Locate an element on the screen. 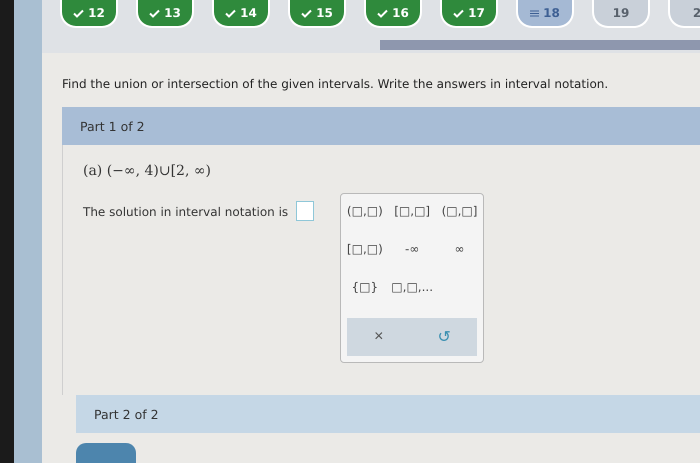 The image size is (700, 463). instructions-text: Find the union or intersection of the given intervals. Write the answers in interval notation. is located at coordinates (336, 84).